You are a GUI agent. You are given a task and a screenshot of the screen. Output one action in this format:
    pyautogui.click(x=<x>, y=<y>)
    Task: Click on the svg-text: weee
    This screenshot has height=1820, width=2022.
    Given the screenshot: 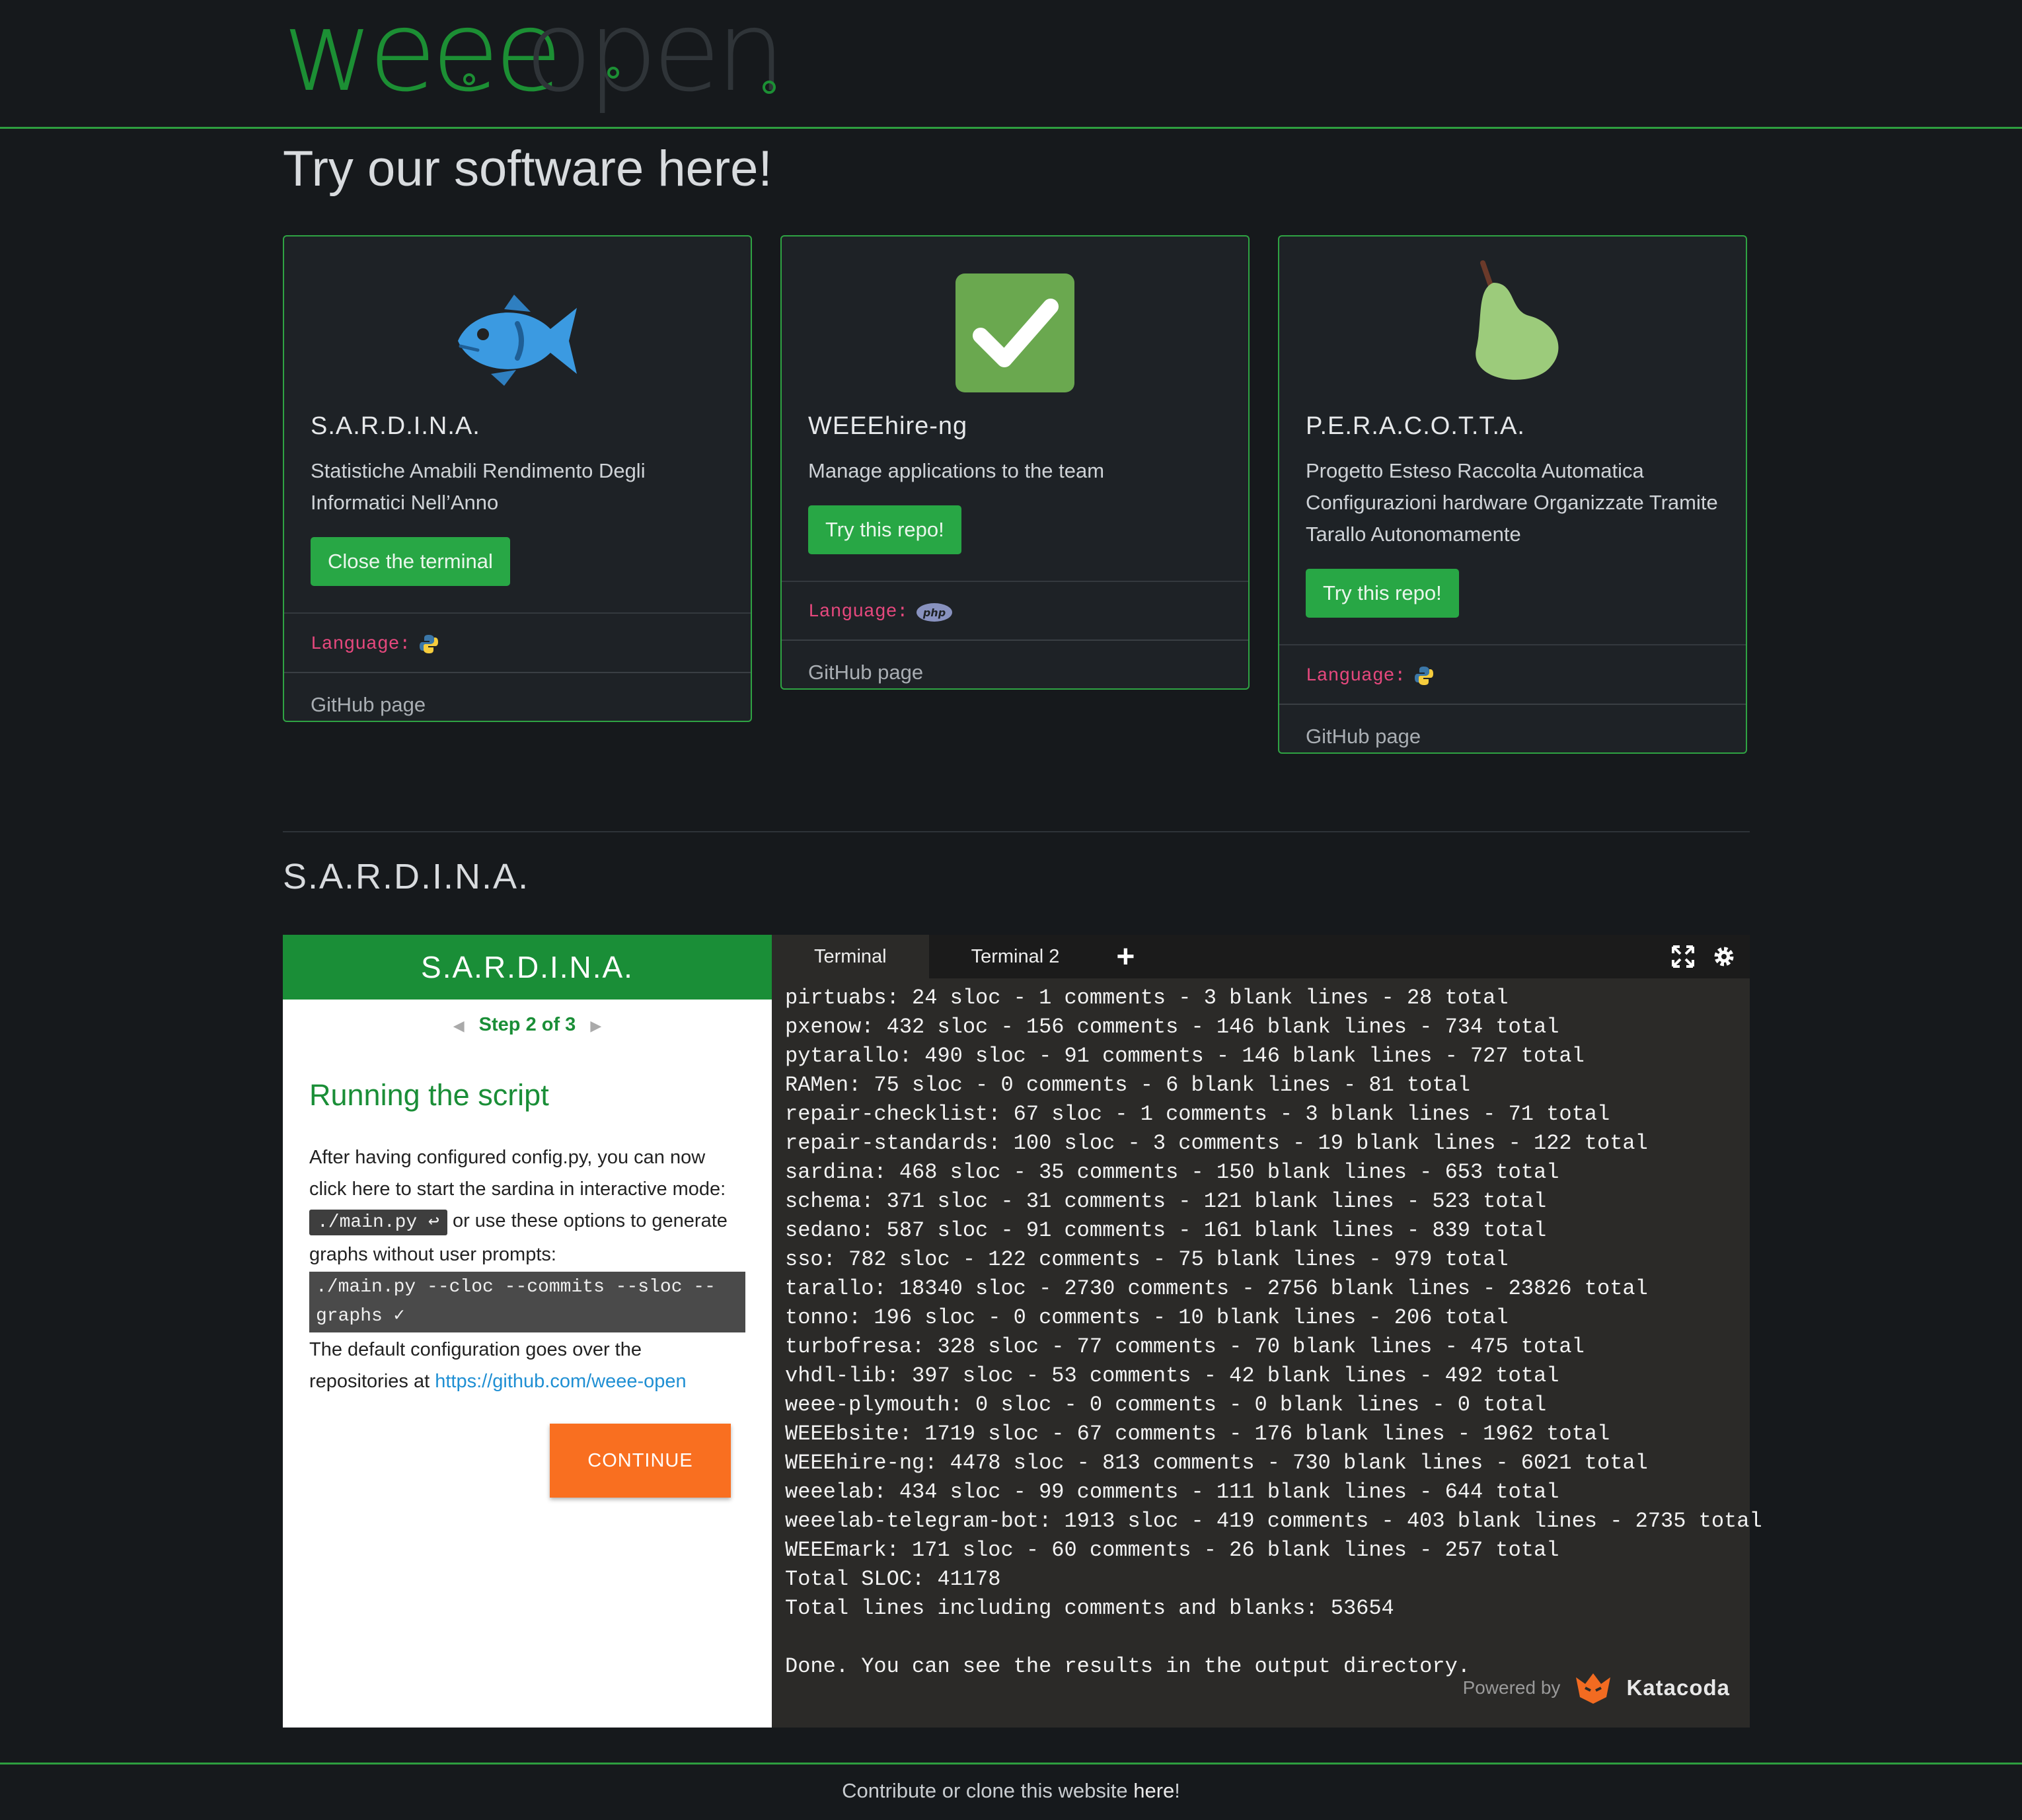 What is the action you would take?
    pyautogui.click(x=420, y=61)
    